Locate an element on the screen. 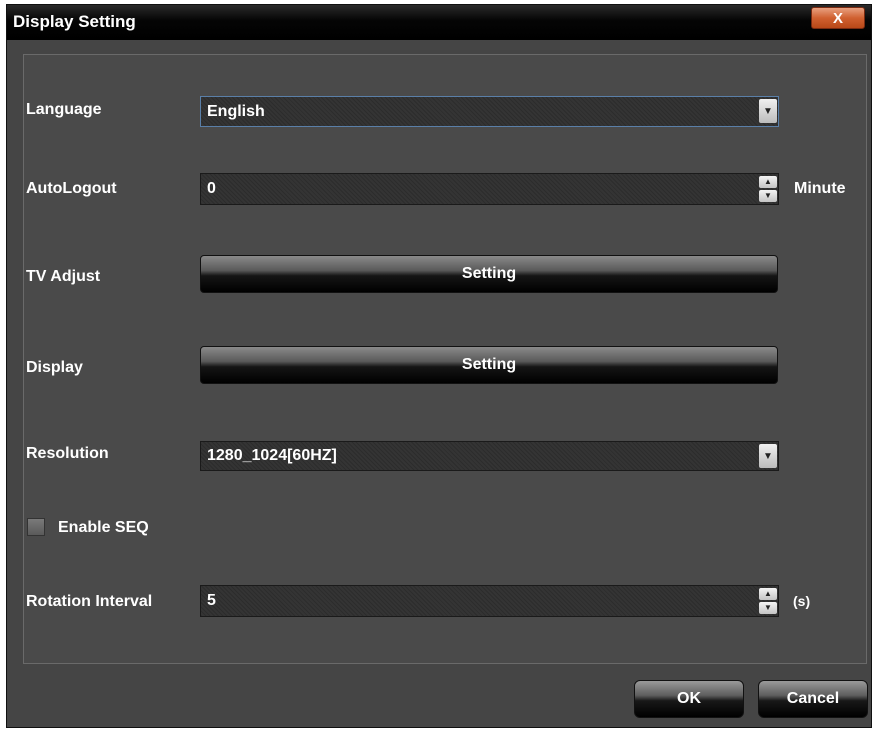  rotation-interval-value: 5 is located at coordinates (211, 600).